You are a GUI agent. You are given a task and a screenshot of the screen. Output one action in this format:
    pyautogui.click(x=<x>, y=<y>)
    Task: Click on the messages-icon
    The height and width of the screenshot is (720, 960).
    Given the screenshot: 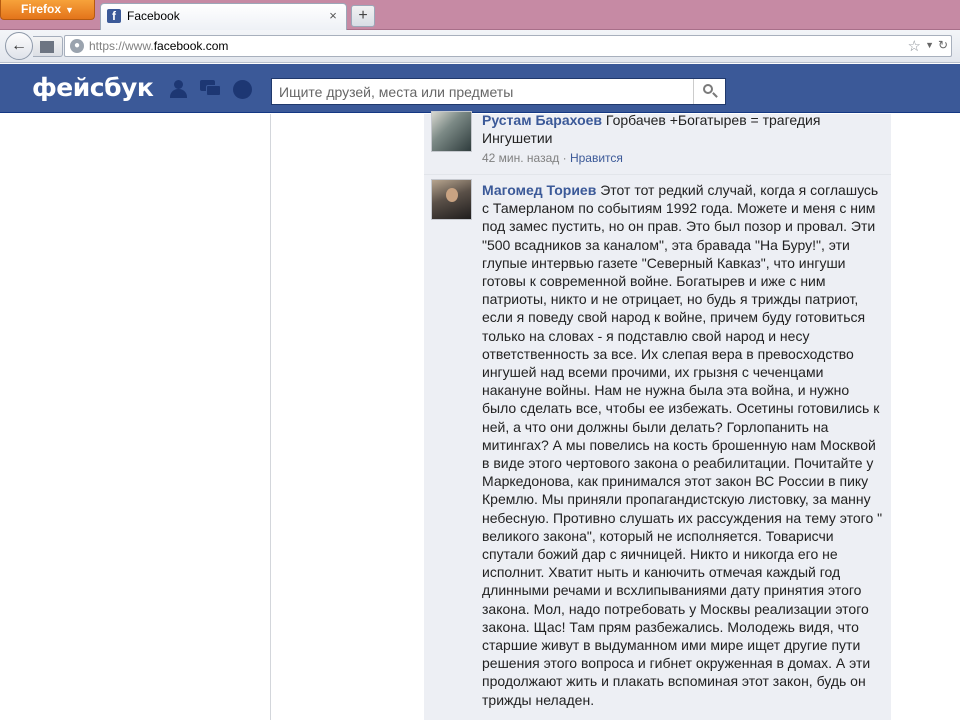 What is the action you would take?
    pyautogui.click(x=211, y=89)
    